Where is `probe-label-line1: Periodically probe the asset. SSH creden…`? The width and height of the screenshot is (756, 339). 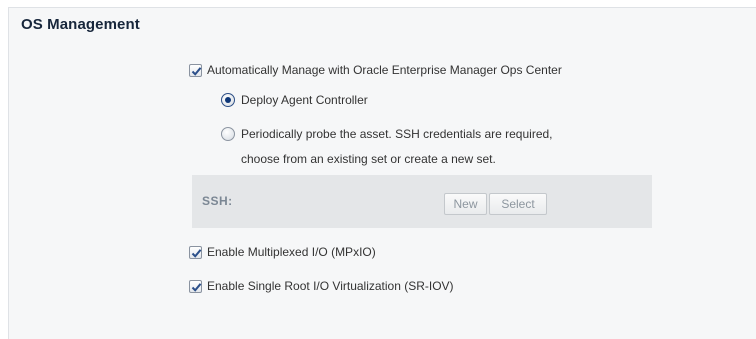 probe-label-line1: Periodically probe the asset. SSH creden… is located at coordinates (397, 134).